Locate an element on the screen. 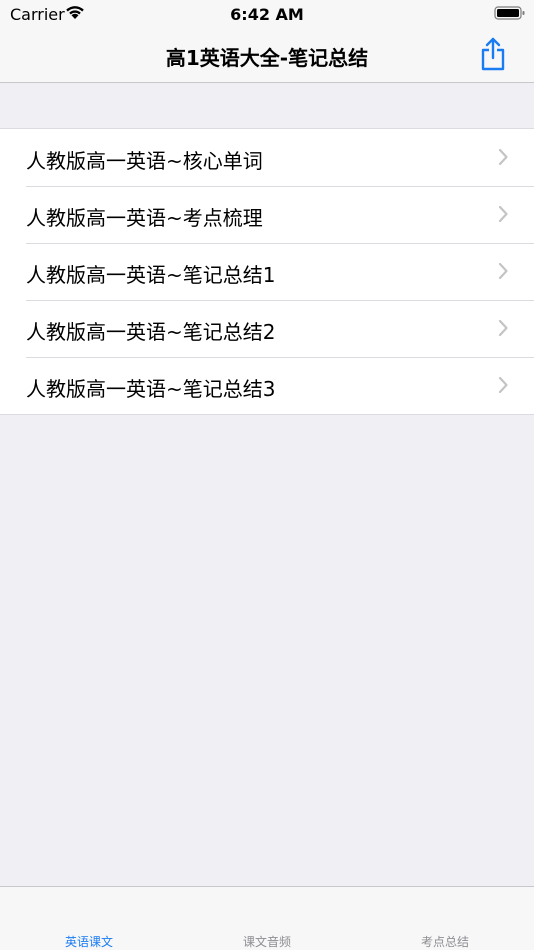  tab-key-points-summary: 考点总结 is located at coordinates (445, 941).